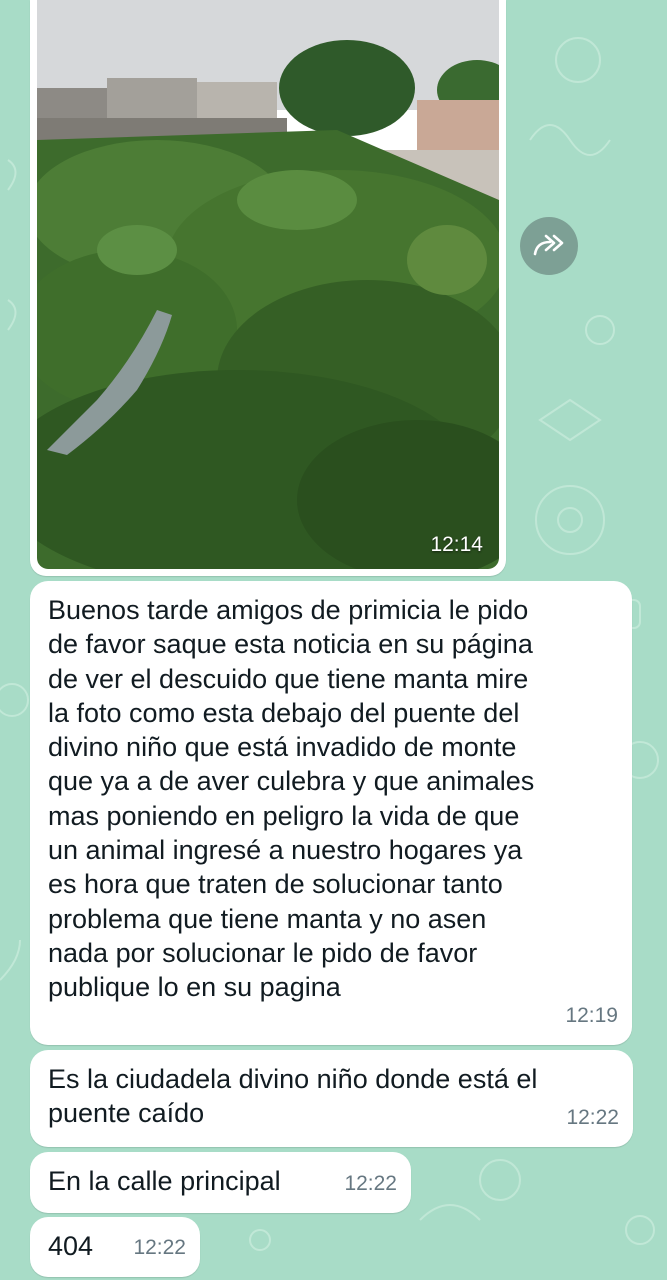 The height and width of the screenshot is (1280, 667). What do you see at coordinates (164, 1181) in the screenshot?
I see `message-text: En la calle principal` at bounding box center [164, 1181].